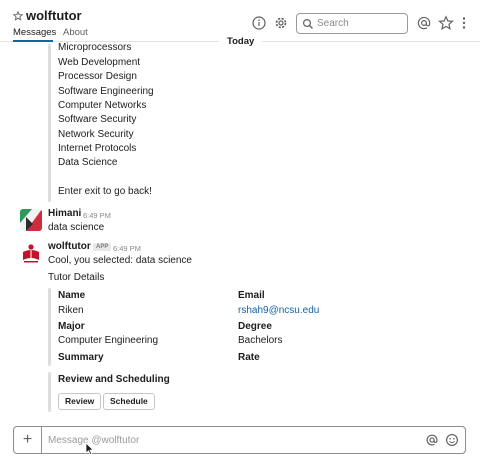  Describe the element at coordinates (97, 119) in the screenshot. I see `list-item: Software Security` at that location.